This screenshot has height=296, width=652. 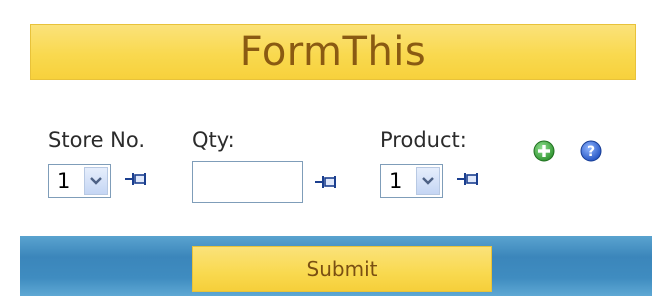 I want to click on product-select: 1, so click(x=411, y=181).